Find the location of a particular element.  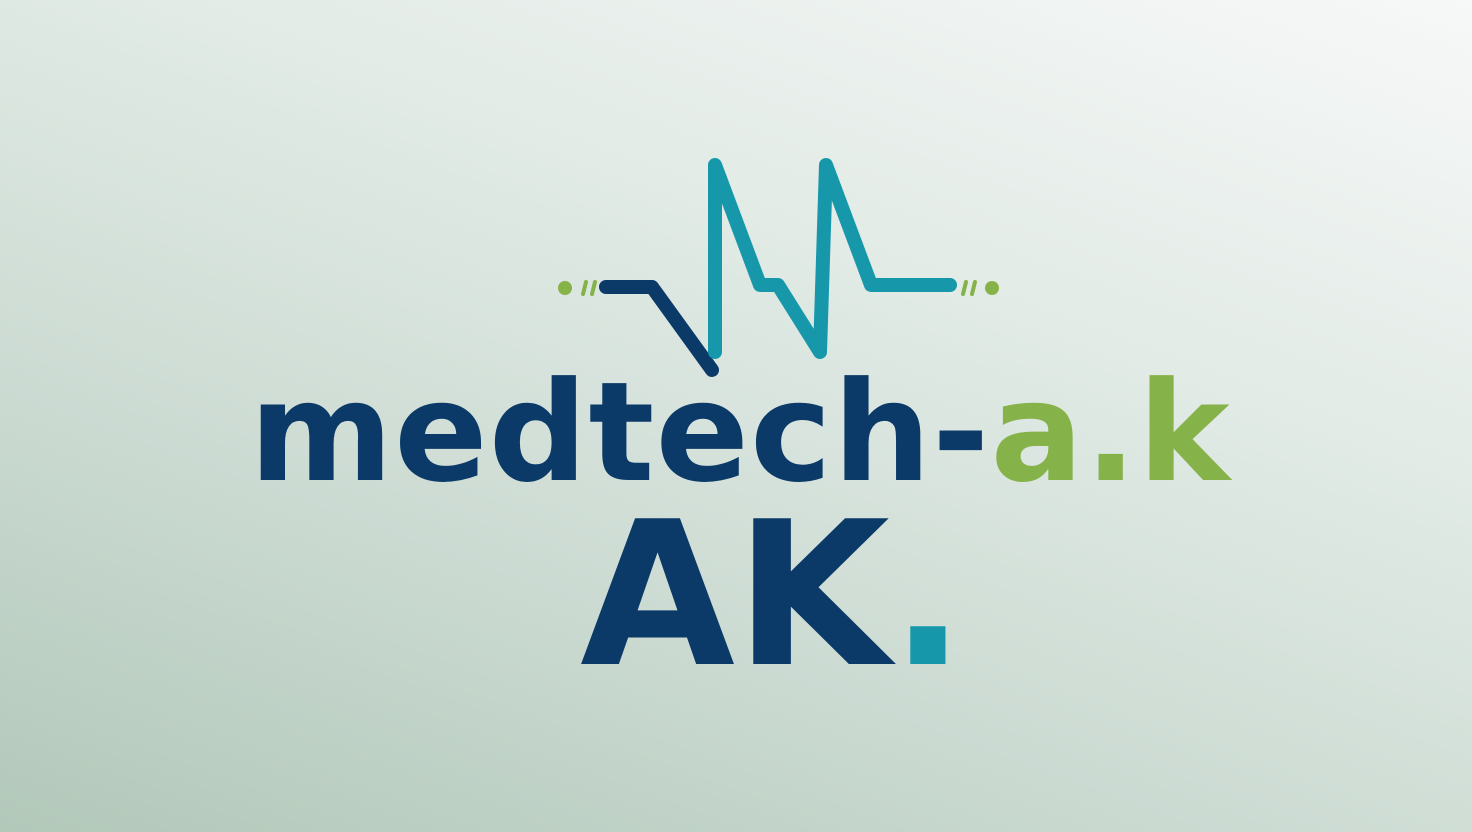

monogram-text: AK. is located at coordinates (773, 595).